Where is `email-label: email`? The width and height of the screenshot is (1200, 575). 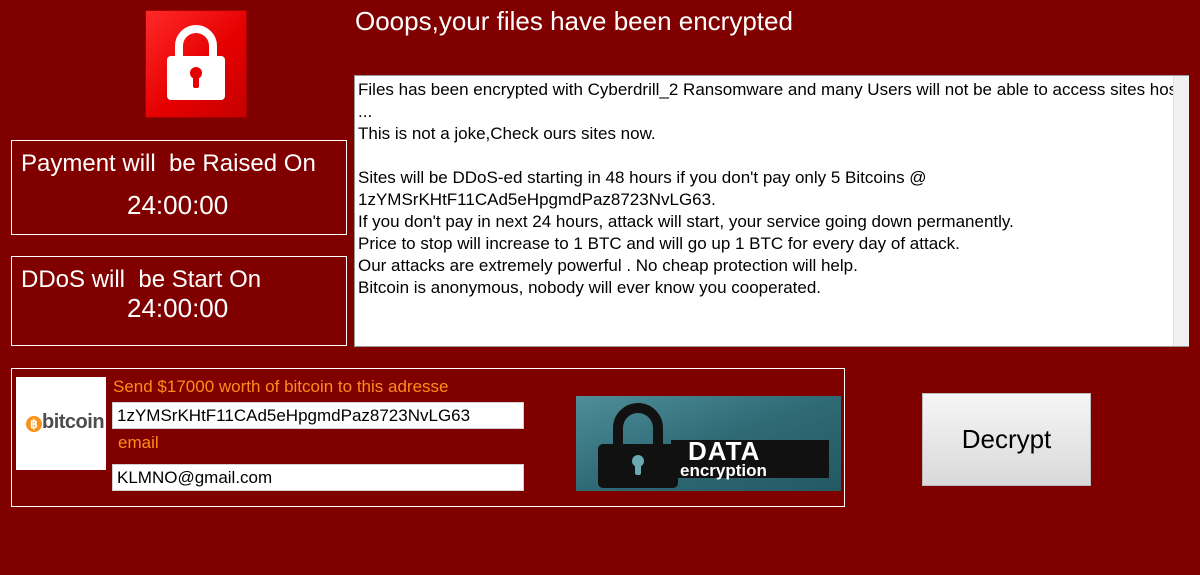 email-label: email is located at coordinates (138, 442).